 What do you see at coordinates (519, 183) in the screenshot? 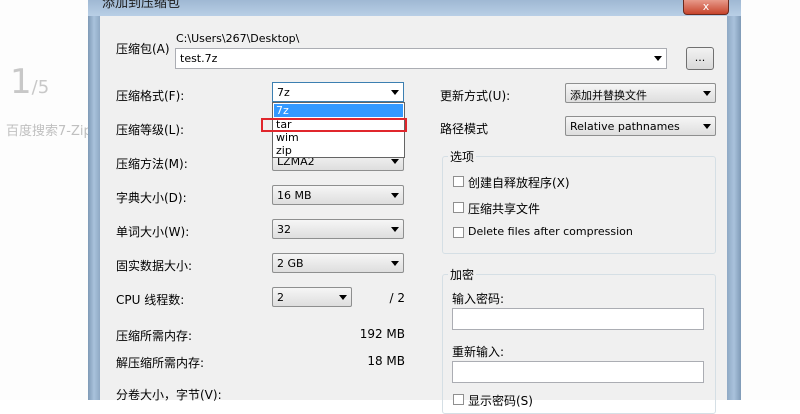
I see `sfx-label: 创建自释放程序(X)` at bounding box center [519, 183].